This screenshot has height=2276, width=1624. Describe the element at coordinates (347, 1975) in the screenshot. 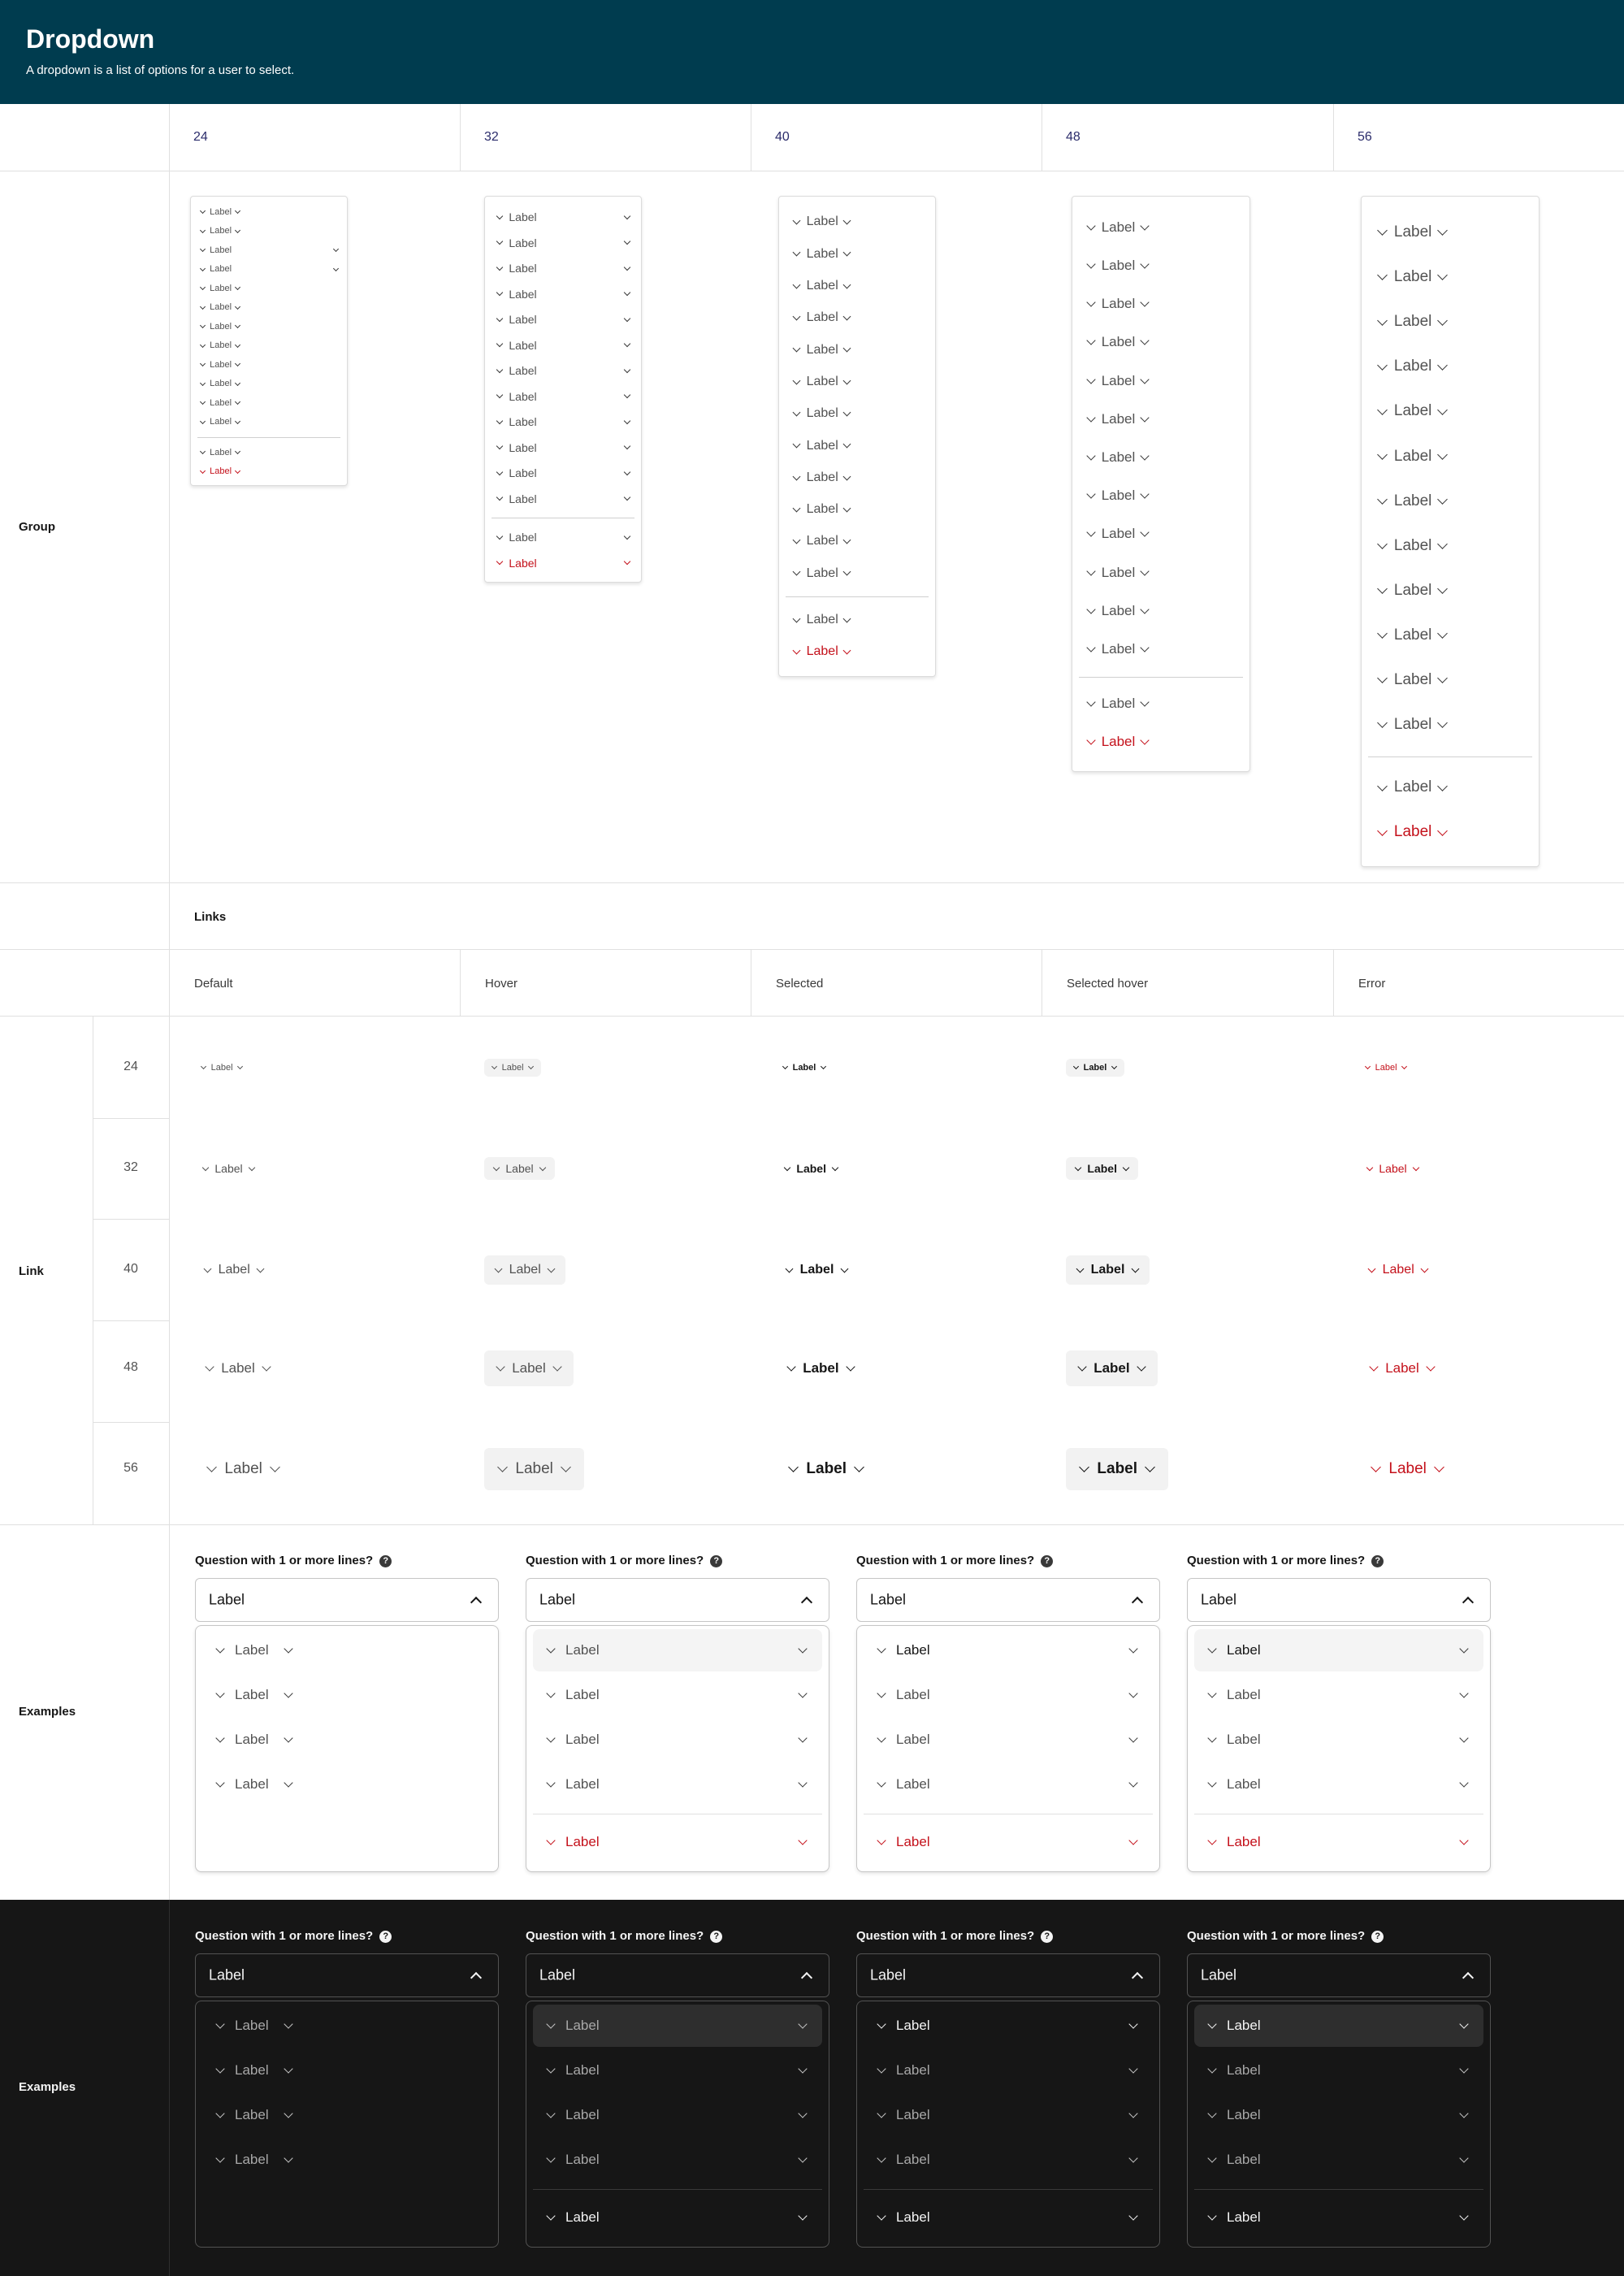

I see `example-dropdown-field-0: Label` at that location.